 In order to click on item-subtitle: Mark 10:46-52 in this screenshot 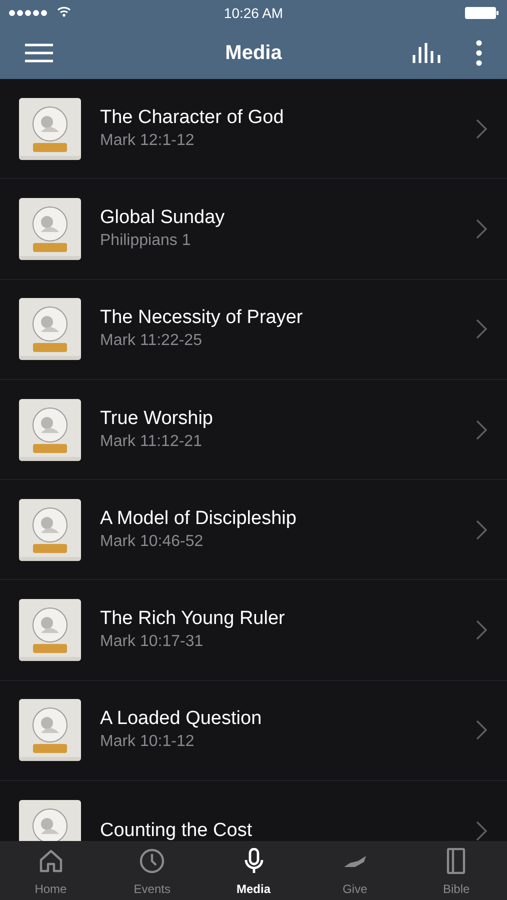, I will do `click(152, 542)`.